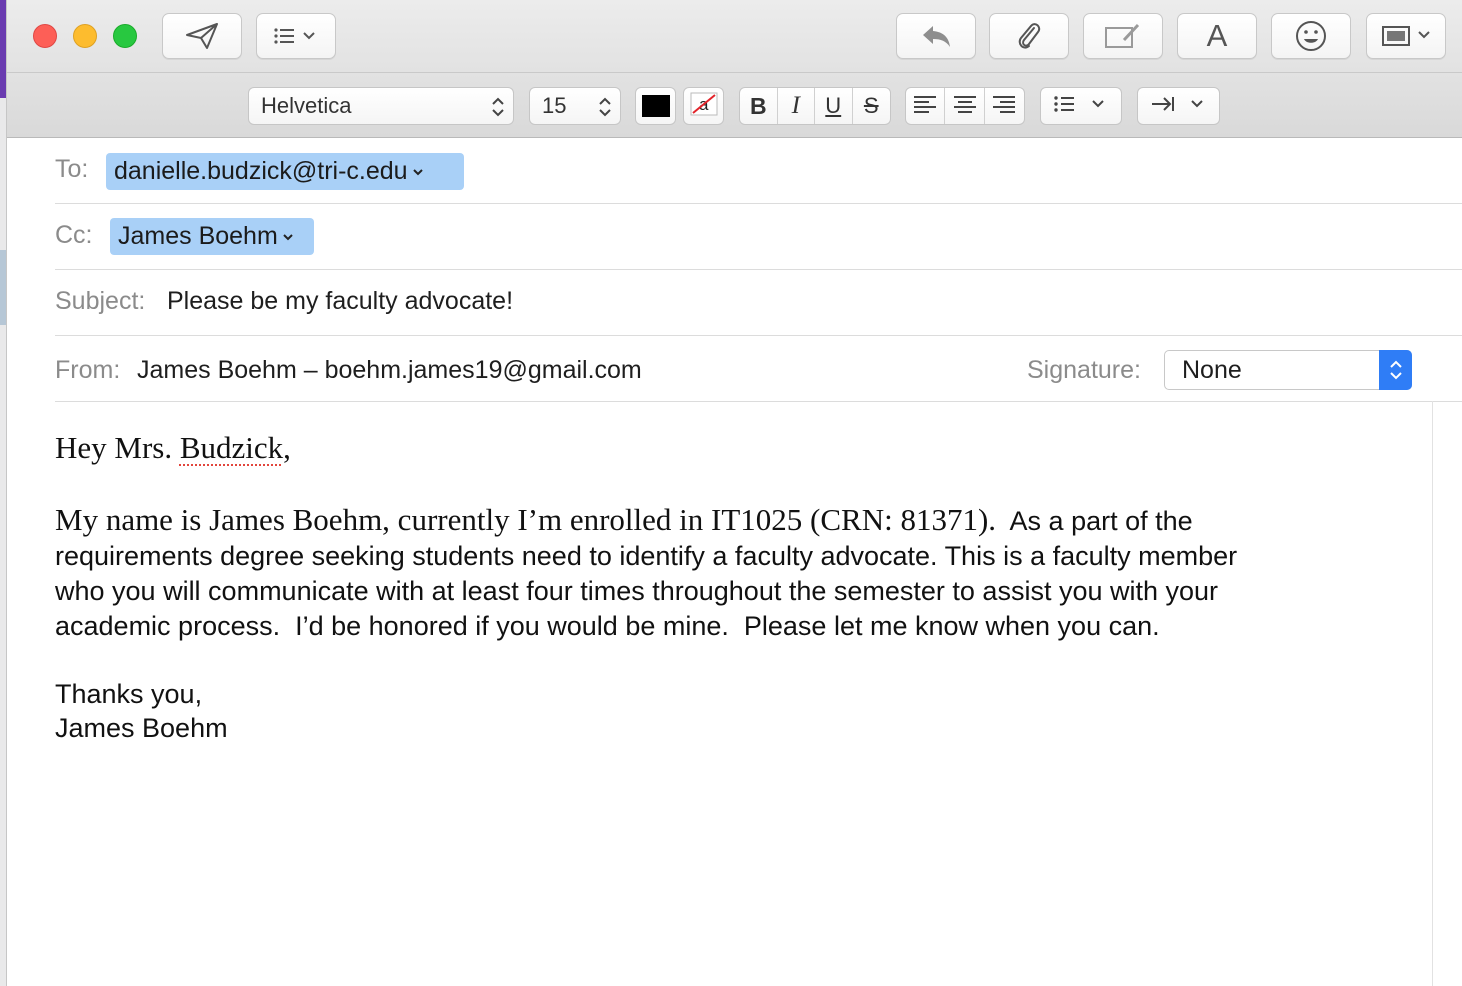  I want to click on signature-name: James Boehm, so click(141, 728).